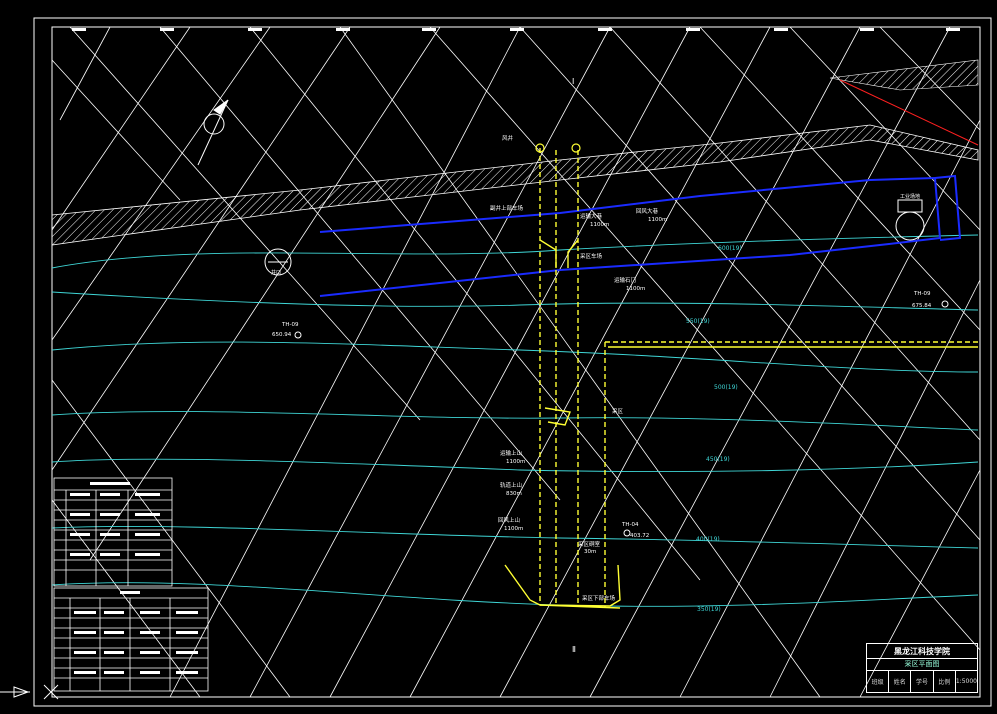  What do you see at coordinates (276, 272) in the screenshot?
I see `shaft-mouth-label: 井口` at bounding box center [276, 272].